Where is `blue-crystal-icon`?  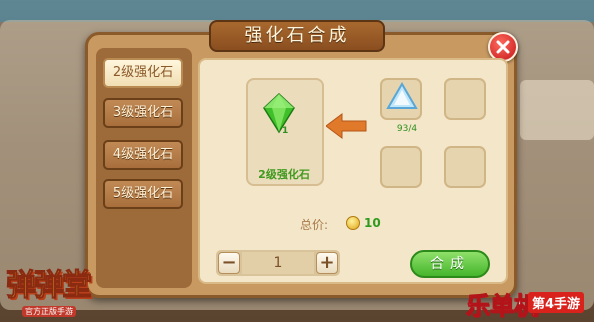 blue-crystal-icon is located at coordinates (402, 95).